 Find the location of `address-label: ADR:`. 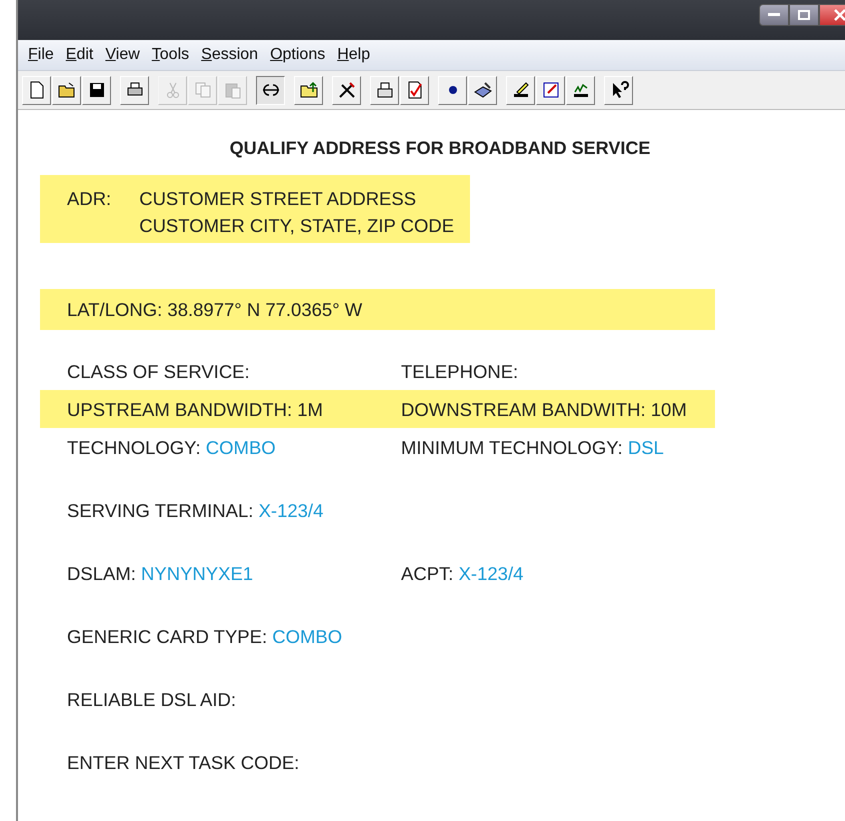

address-label: ADR: is located at coordinates (89, 199).